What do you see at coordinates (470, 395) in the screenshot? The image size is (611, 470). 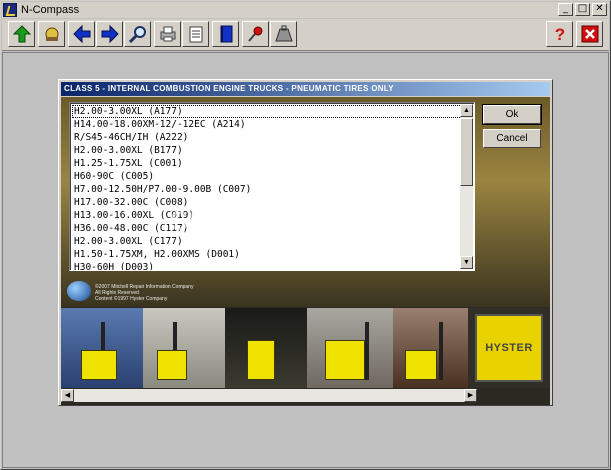 I see `scroll-right-button: ▶` at bounding box center [470, 395].